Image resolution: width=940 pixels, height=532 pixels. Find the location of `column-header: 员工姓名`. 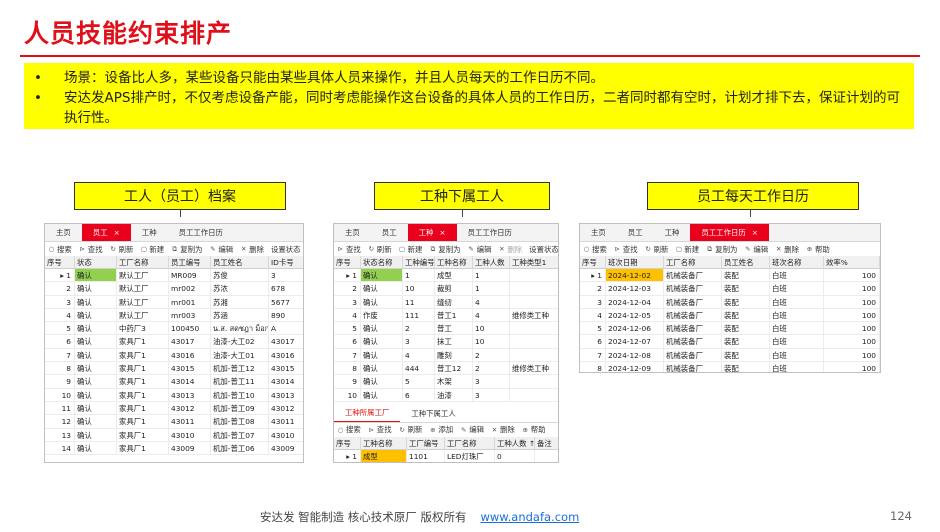

column-header: 员工姓名 is located at coordinates (240, 262).